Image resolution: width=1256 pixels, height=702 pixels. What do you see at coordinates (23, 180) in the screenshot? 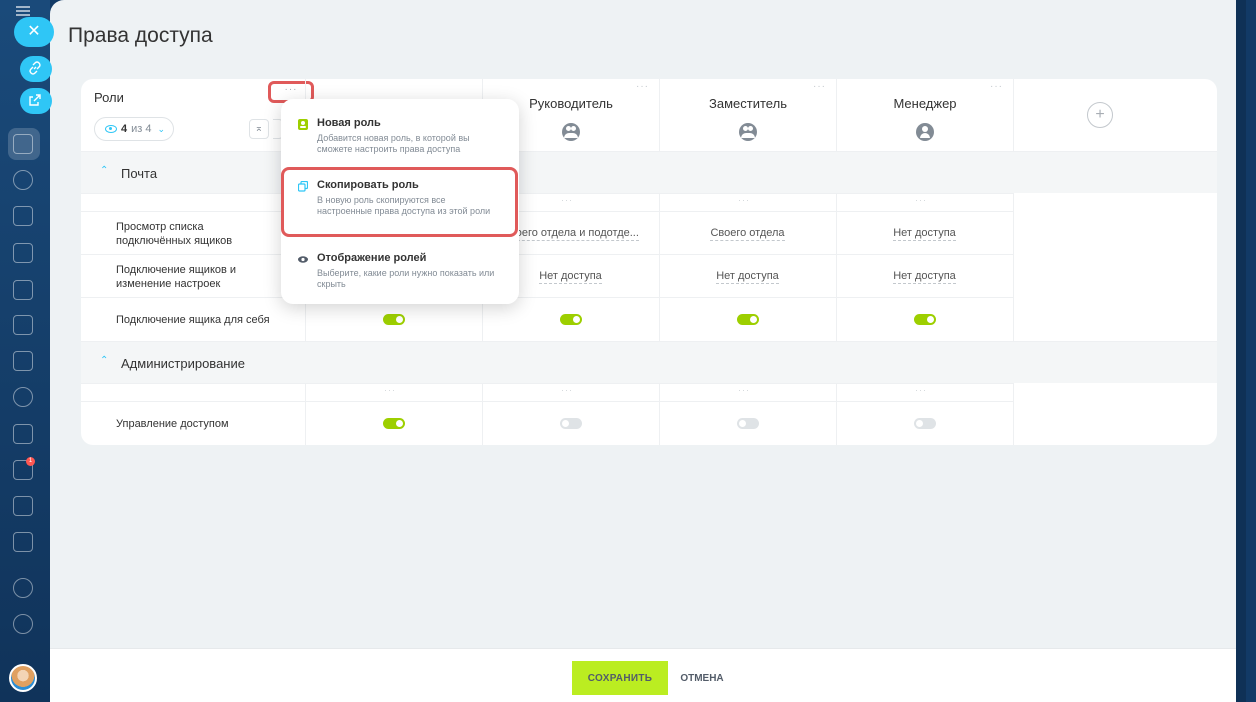
I see `hexagon-icon` at bounding box center [23, 180].